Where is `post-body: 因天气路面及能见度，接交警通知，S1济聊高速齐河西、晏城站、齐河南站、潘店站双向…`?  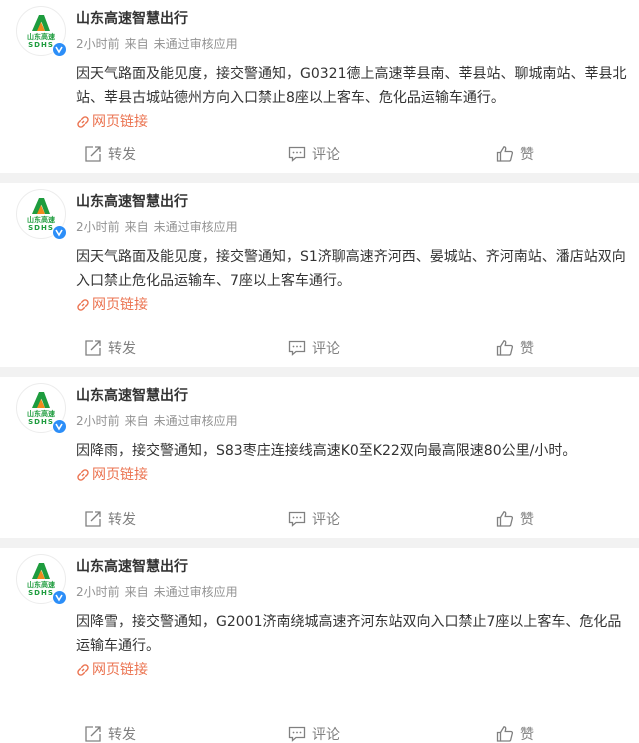
post-body: 因天气路面及能见度，接交警通知，S1济聊高速齐河西、晏城站、齐河南站、潘店站双向… is located at coordinates (352, 282).